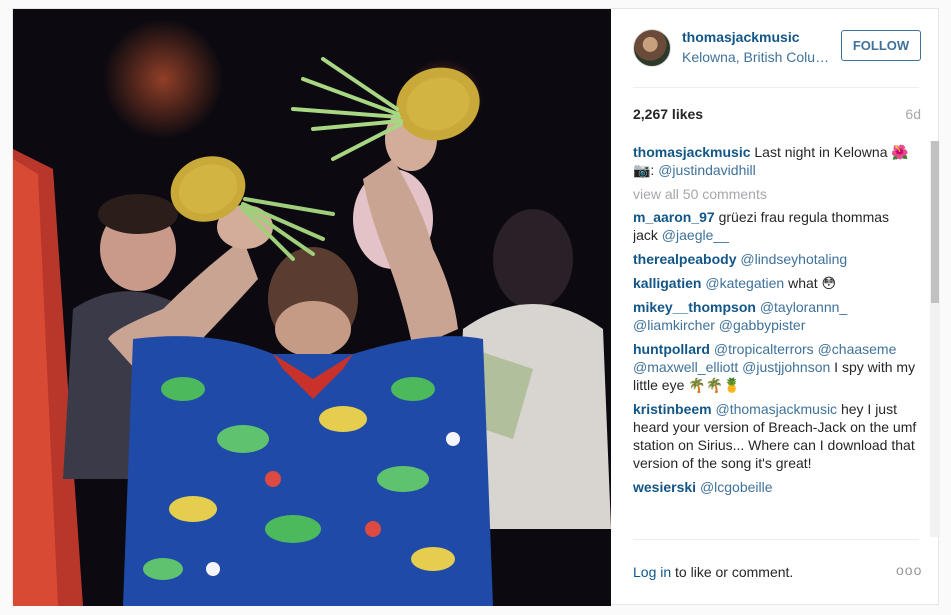 The width and height of the screenshot is (951, 615). What do you see at coordinates (674, 217) in the screenshot?
I see `comment-username: m_aaron_97` at bounding box center [674, 217].